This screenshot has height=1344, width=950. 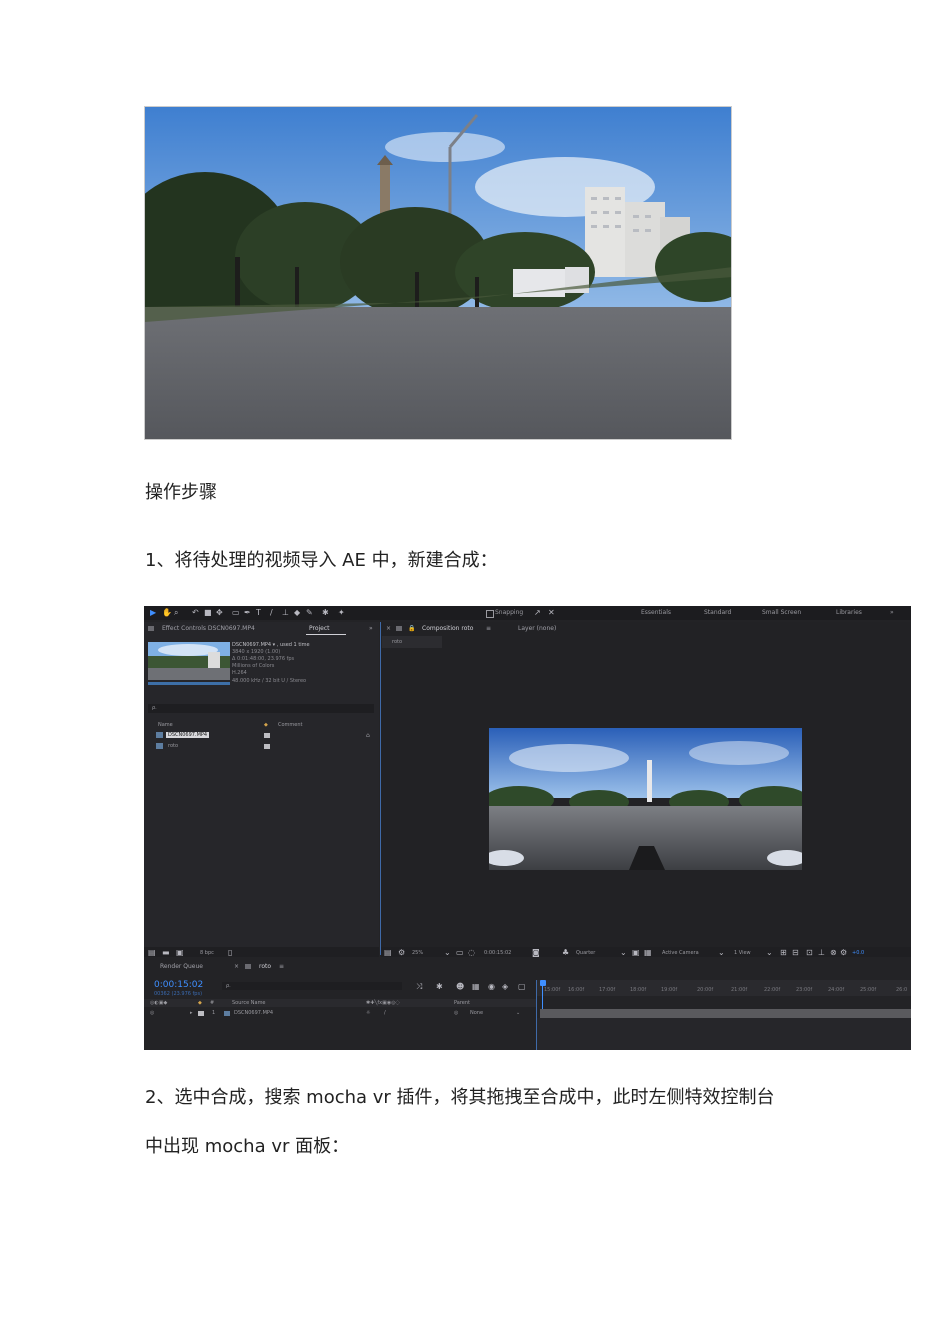 What do you see at coordinates (492, 987) in the screenshot?
I see `motion-blur-icon: ◉` at bounding box center [492, 987].